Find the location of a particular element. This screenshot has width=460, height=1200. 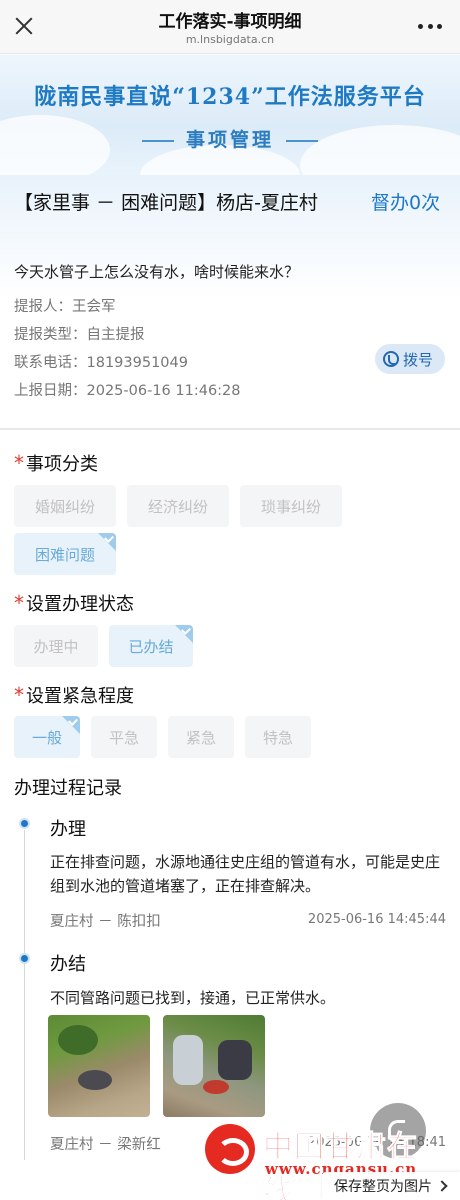

record-handler: 夏庄村 － 陈扣扣 is located at coordinates (105, 922).